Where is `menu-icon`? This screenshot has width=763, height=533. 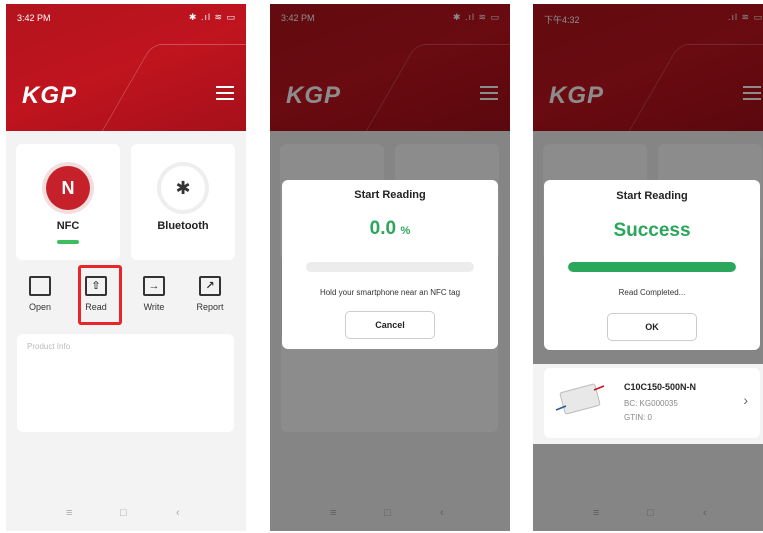 menu-icon is located at coordinates (225, 94).